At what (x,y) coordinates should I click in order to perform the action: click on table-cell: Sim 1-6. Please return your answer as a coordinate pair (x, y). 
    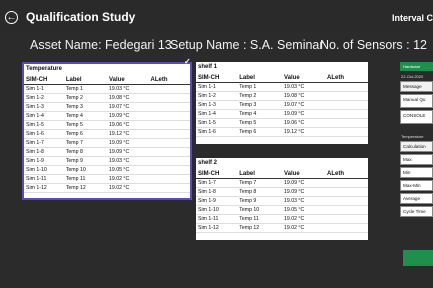
    Looking at the image, I should click on (44, 134).